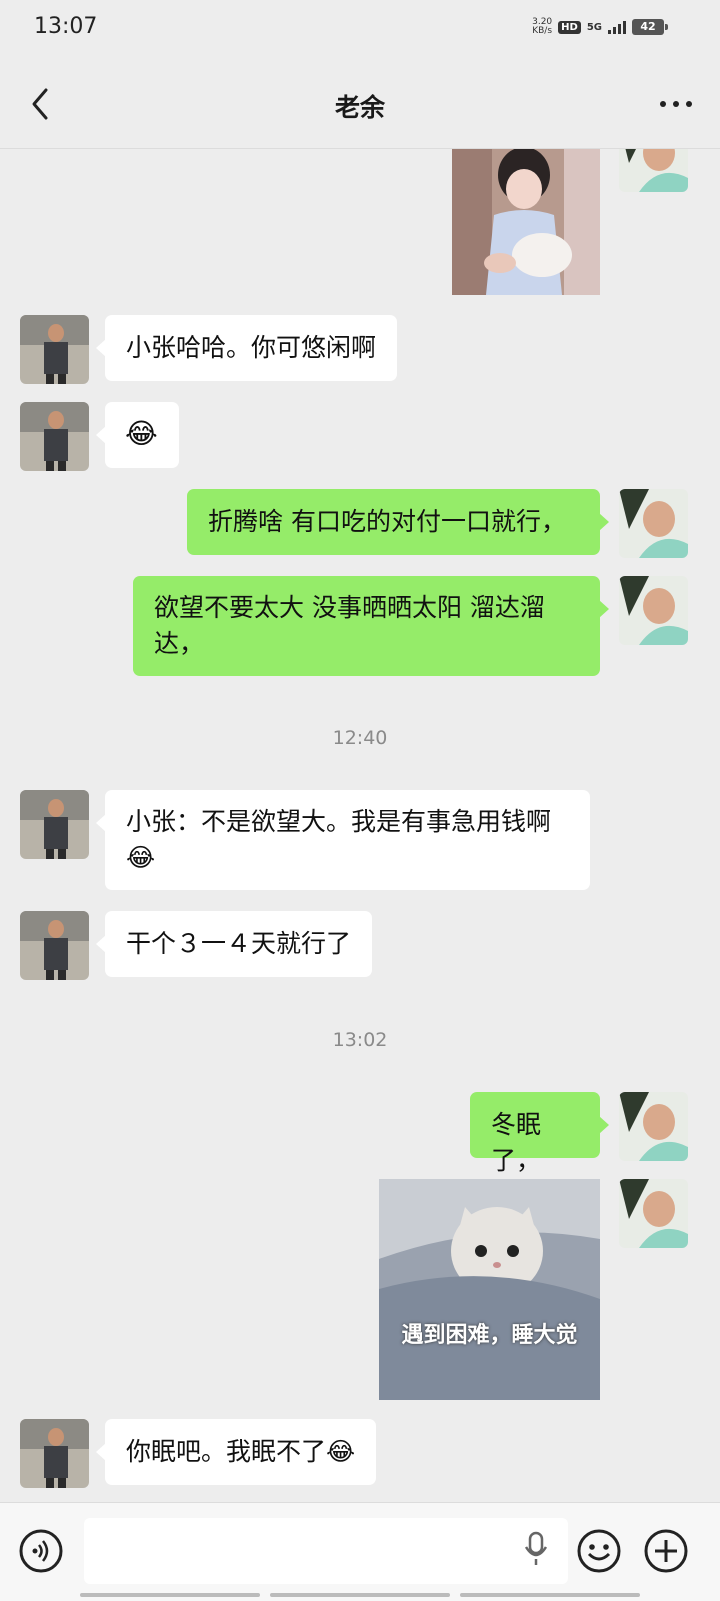 The width and height of the screenshot is (720, 1601). What do you see at coordinates (569, 27) in the screenshot?
I see `hd-badge: HD` at bounding box center [569, 27].